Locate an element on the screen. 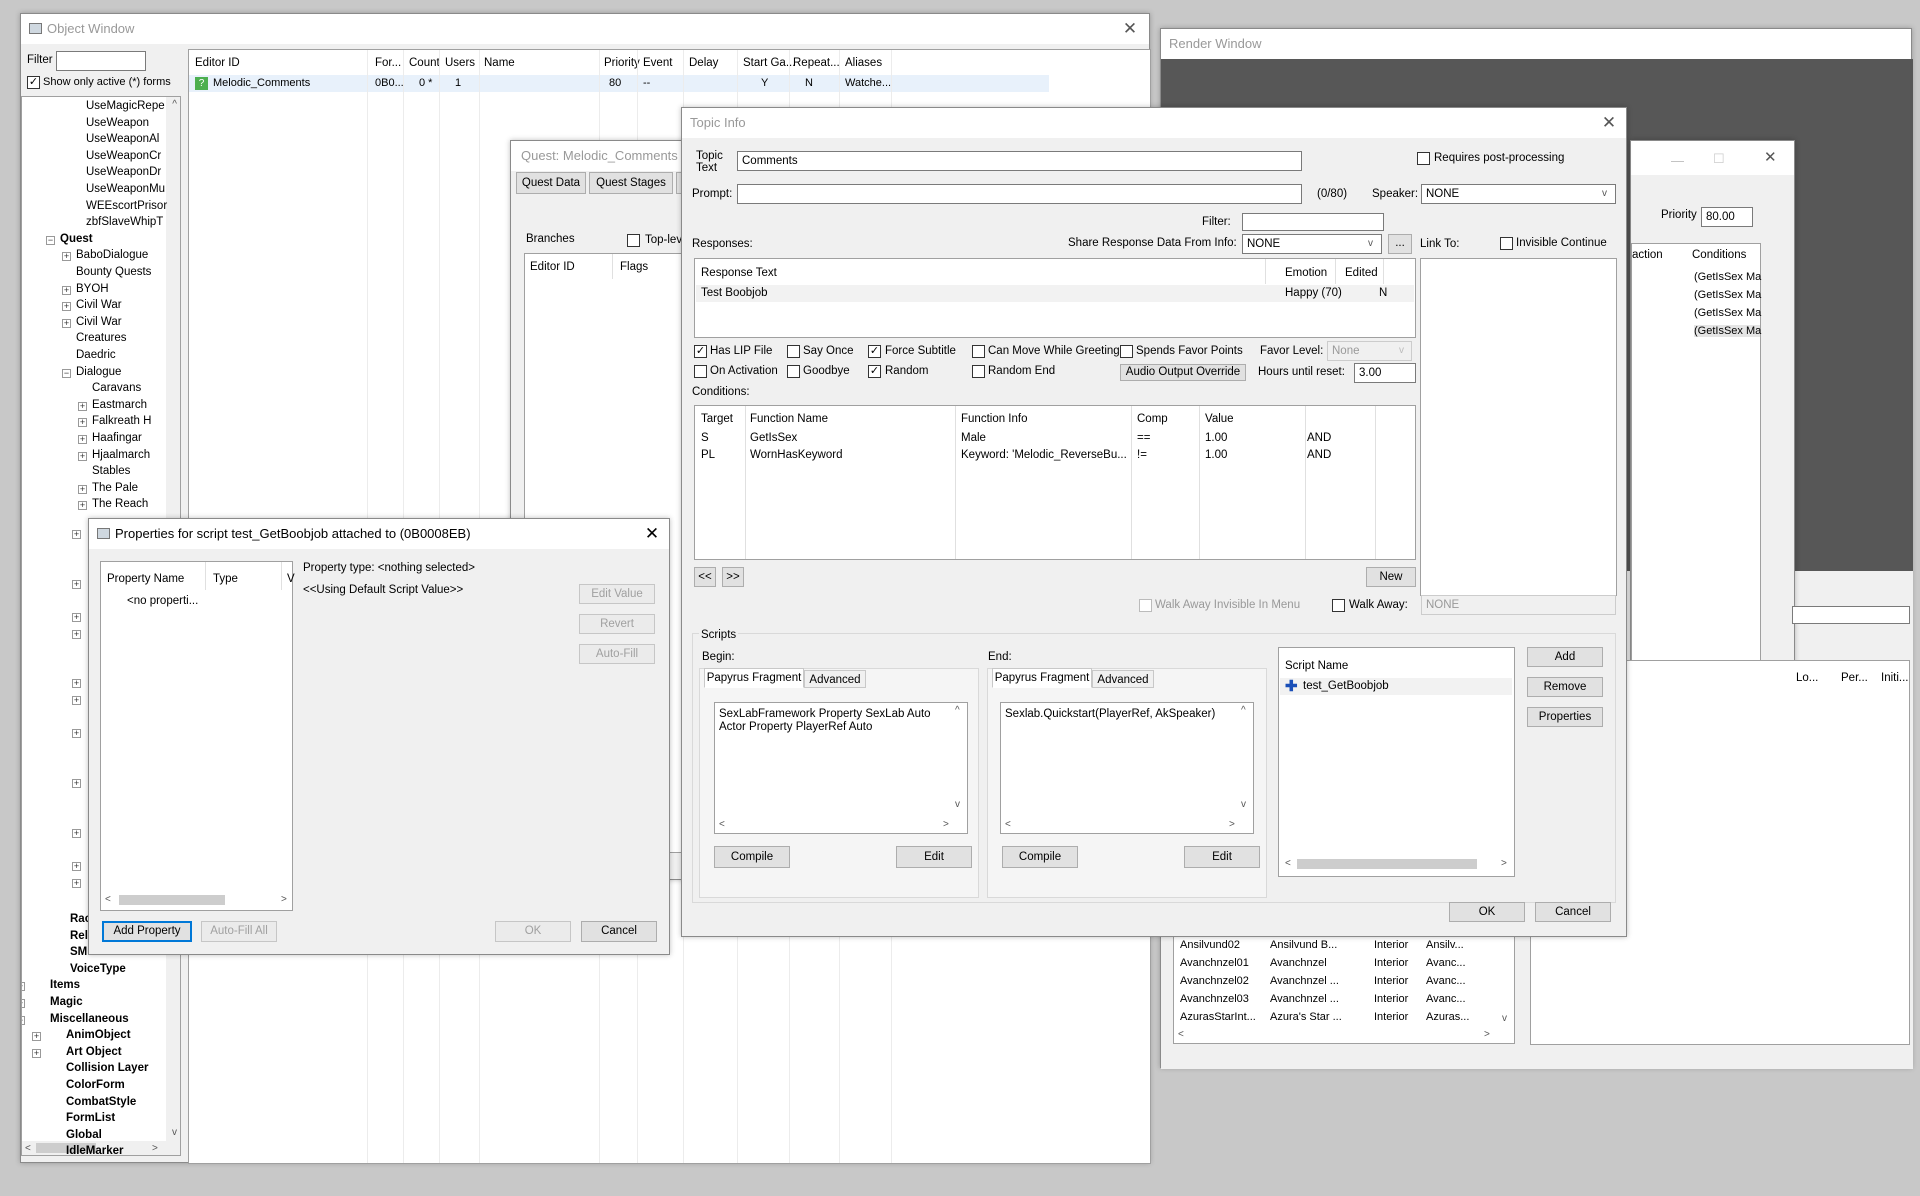 The image size is (1920, 1196). script-list-hscroll-thumb is located at coordinates (1387, 864).